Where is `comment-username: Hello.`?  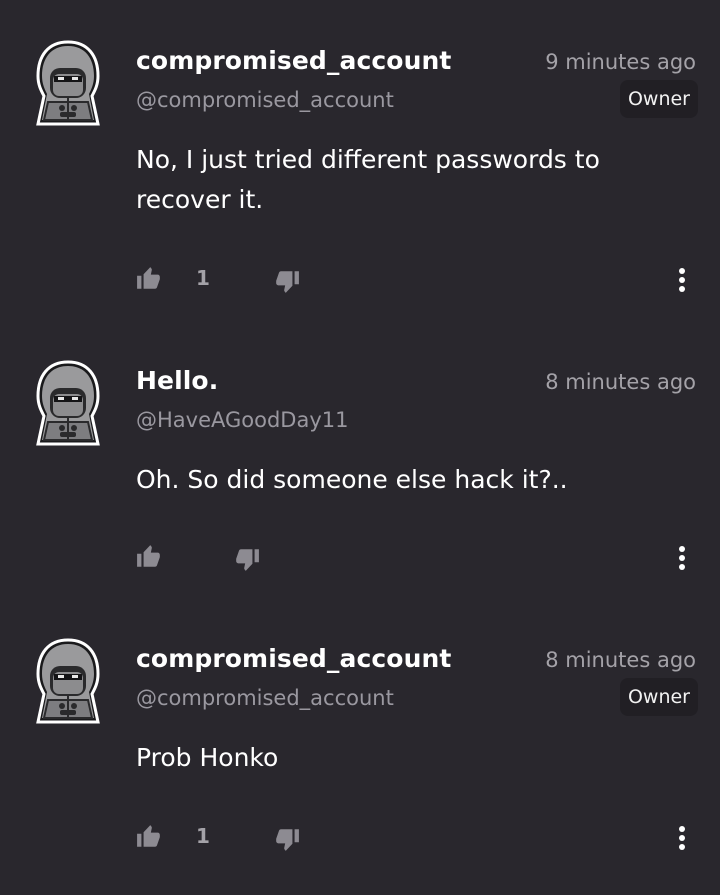
comment-username: Hello. is located at coordinates (177, 380).